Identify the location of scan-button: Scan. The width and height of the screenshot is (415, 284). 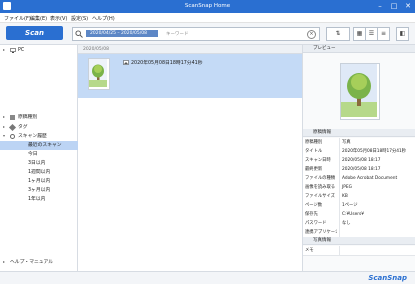
(34, 33).